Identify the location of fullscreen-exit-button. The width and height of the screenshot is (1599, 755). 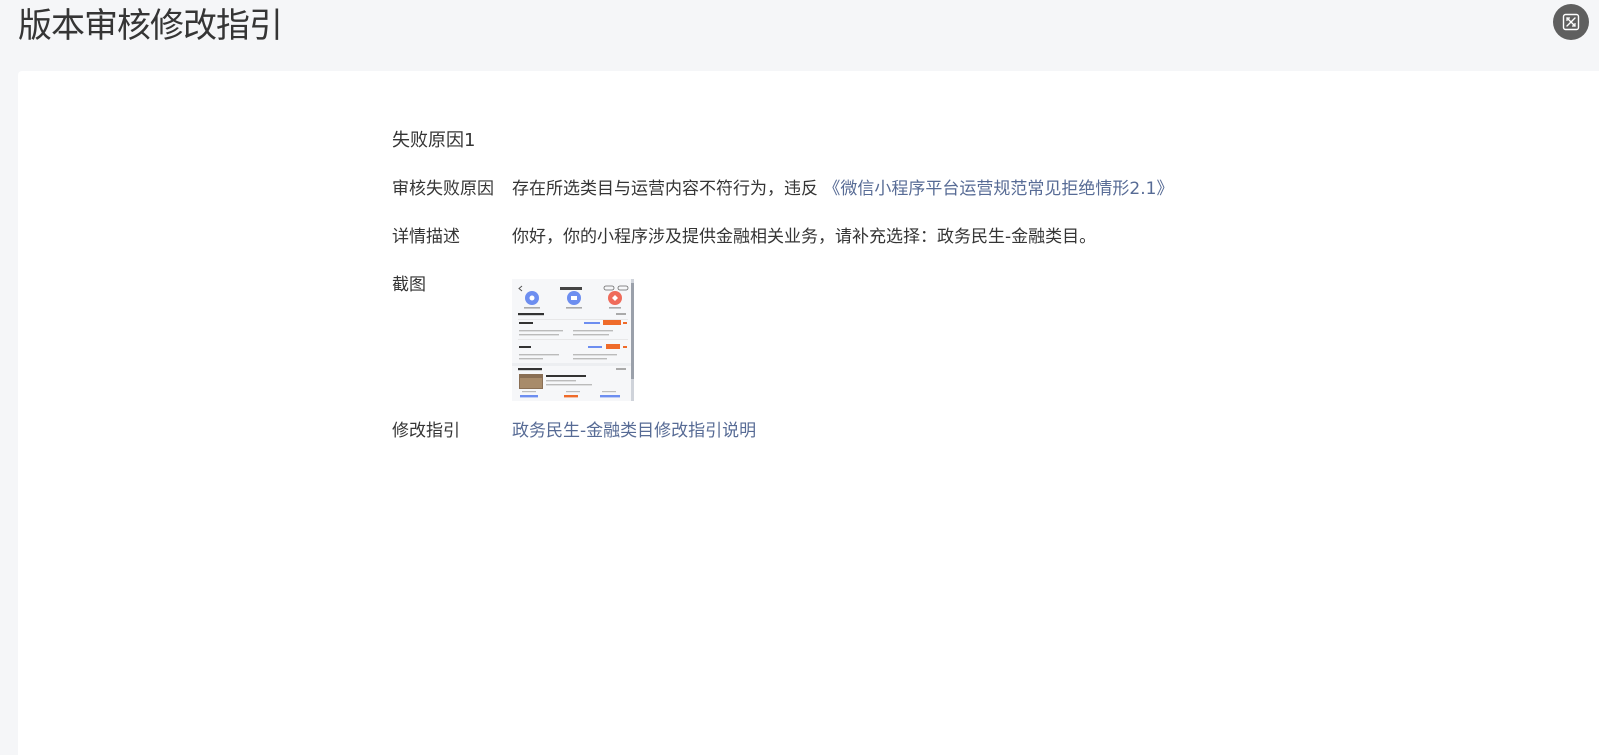
(1571, 22).